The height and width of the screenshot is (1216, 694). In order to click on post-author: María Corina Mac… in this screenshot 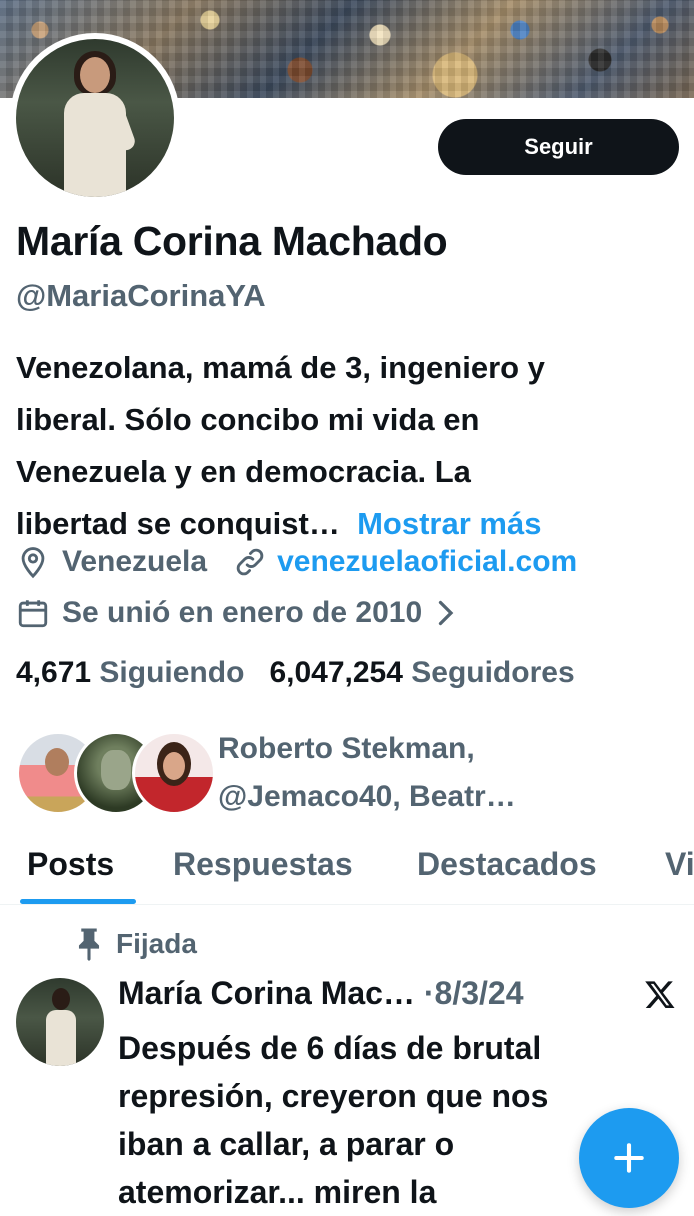, I will do `click(266, 993)`.